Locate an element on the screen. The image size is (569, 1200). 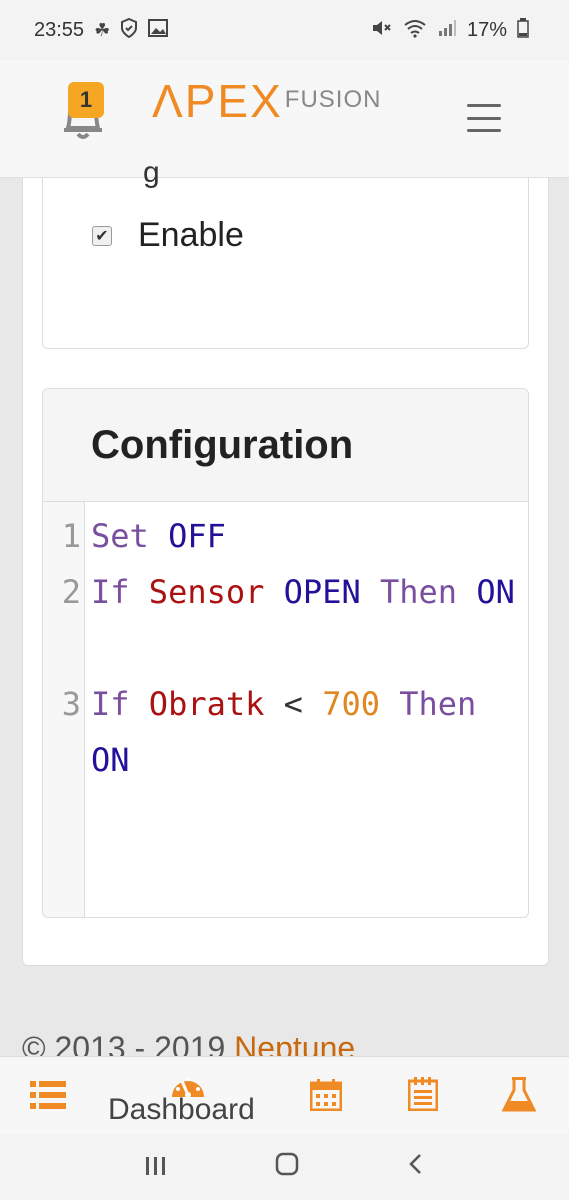
enable-card: g ✔ Enable is located at coordinates (285, 252).